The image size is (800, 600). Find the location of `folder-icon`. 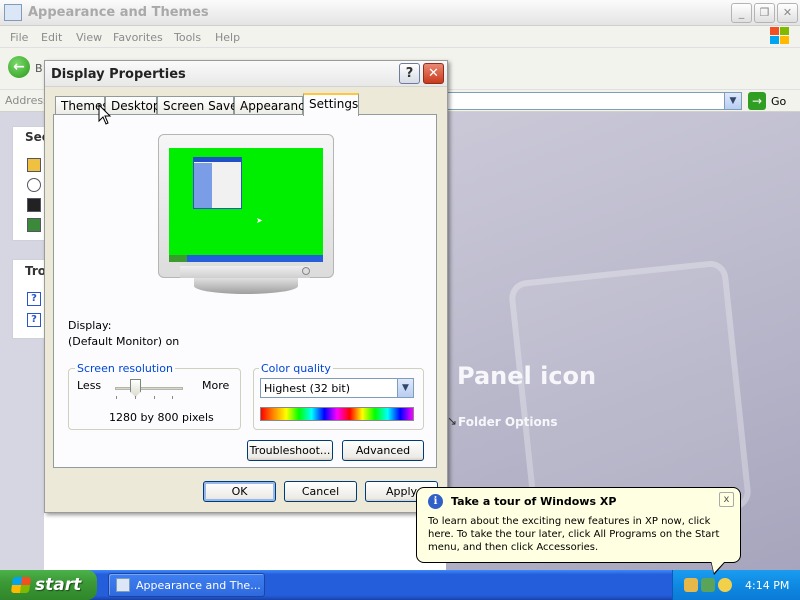

folder-icon is located at coordinates (34, 165).